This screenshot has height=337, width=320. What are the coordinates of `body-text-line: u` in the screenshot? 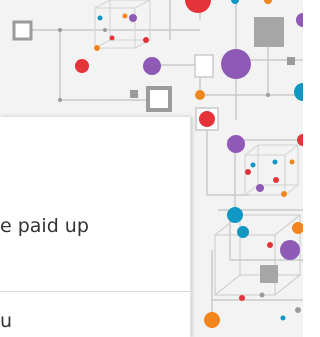 It's located at (6, 321).